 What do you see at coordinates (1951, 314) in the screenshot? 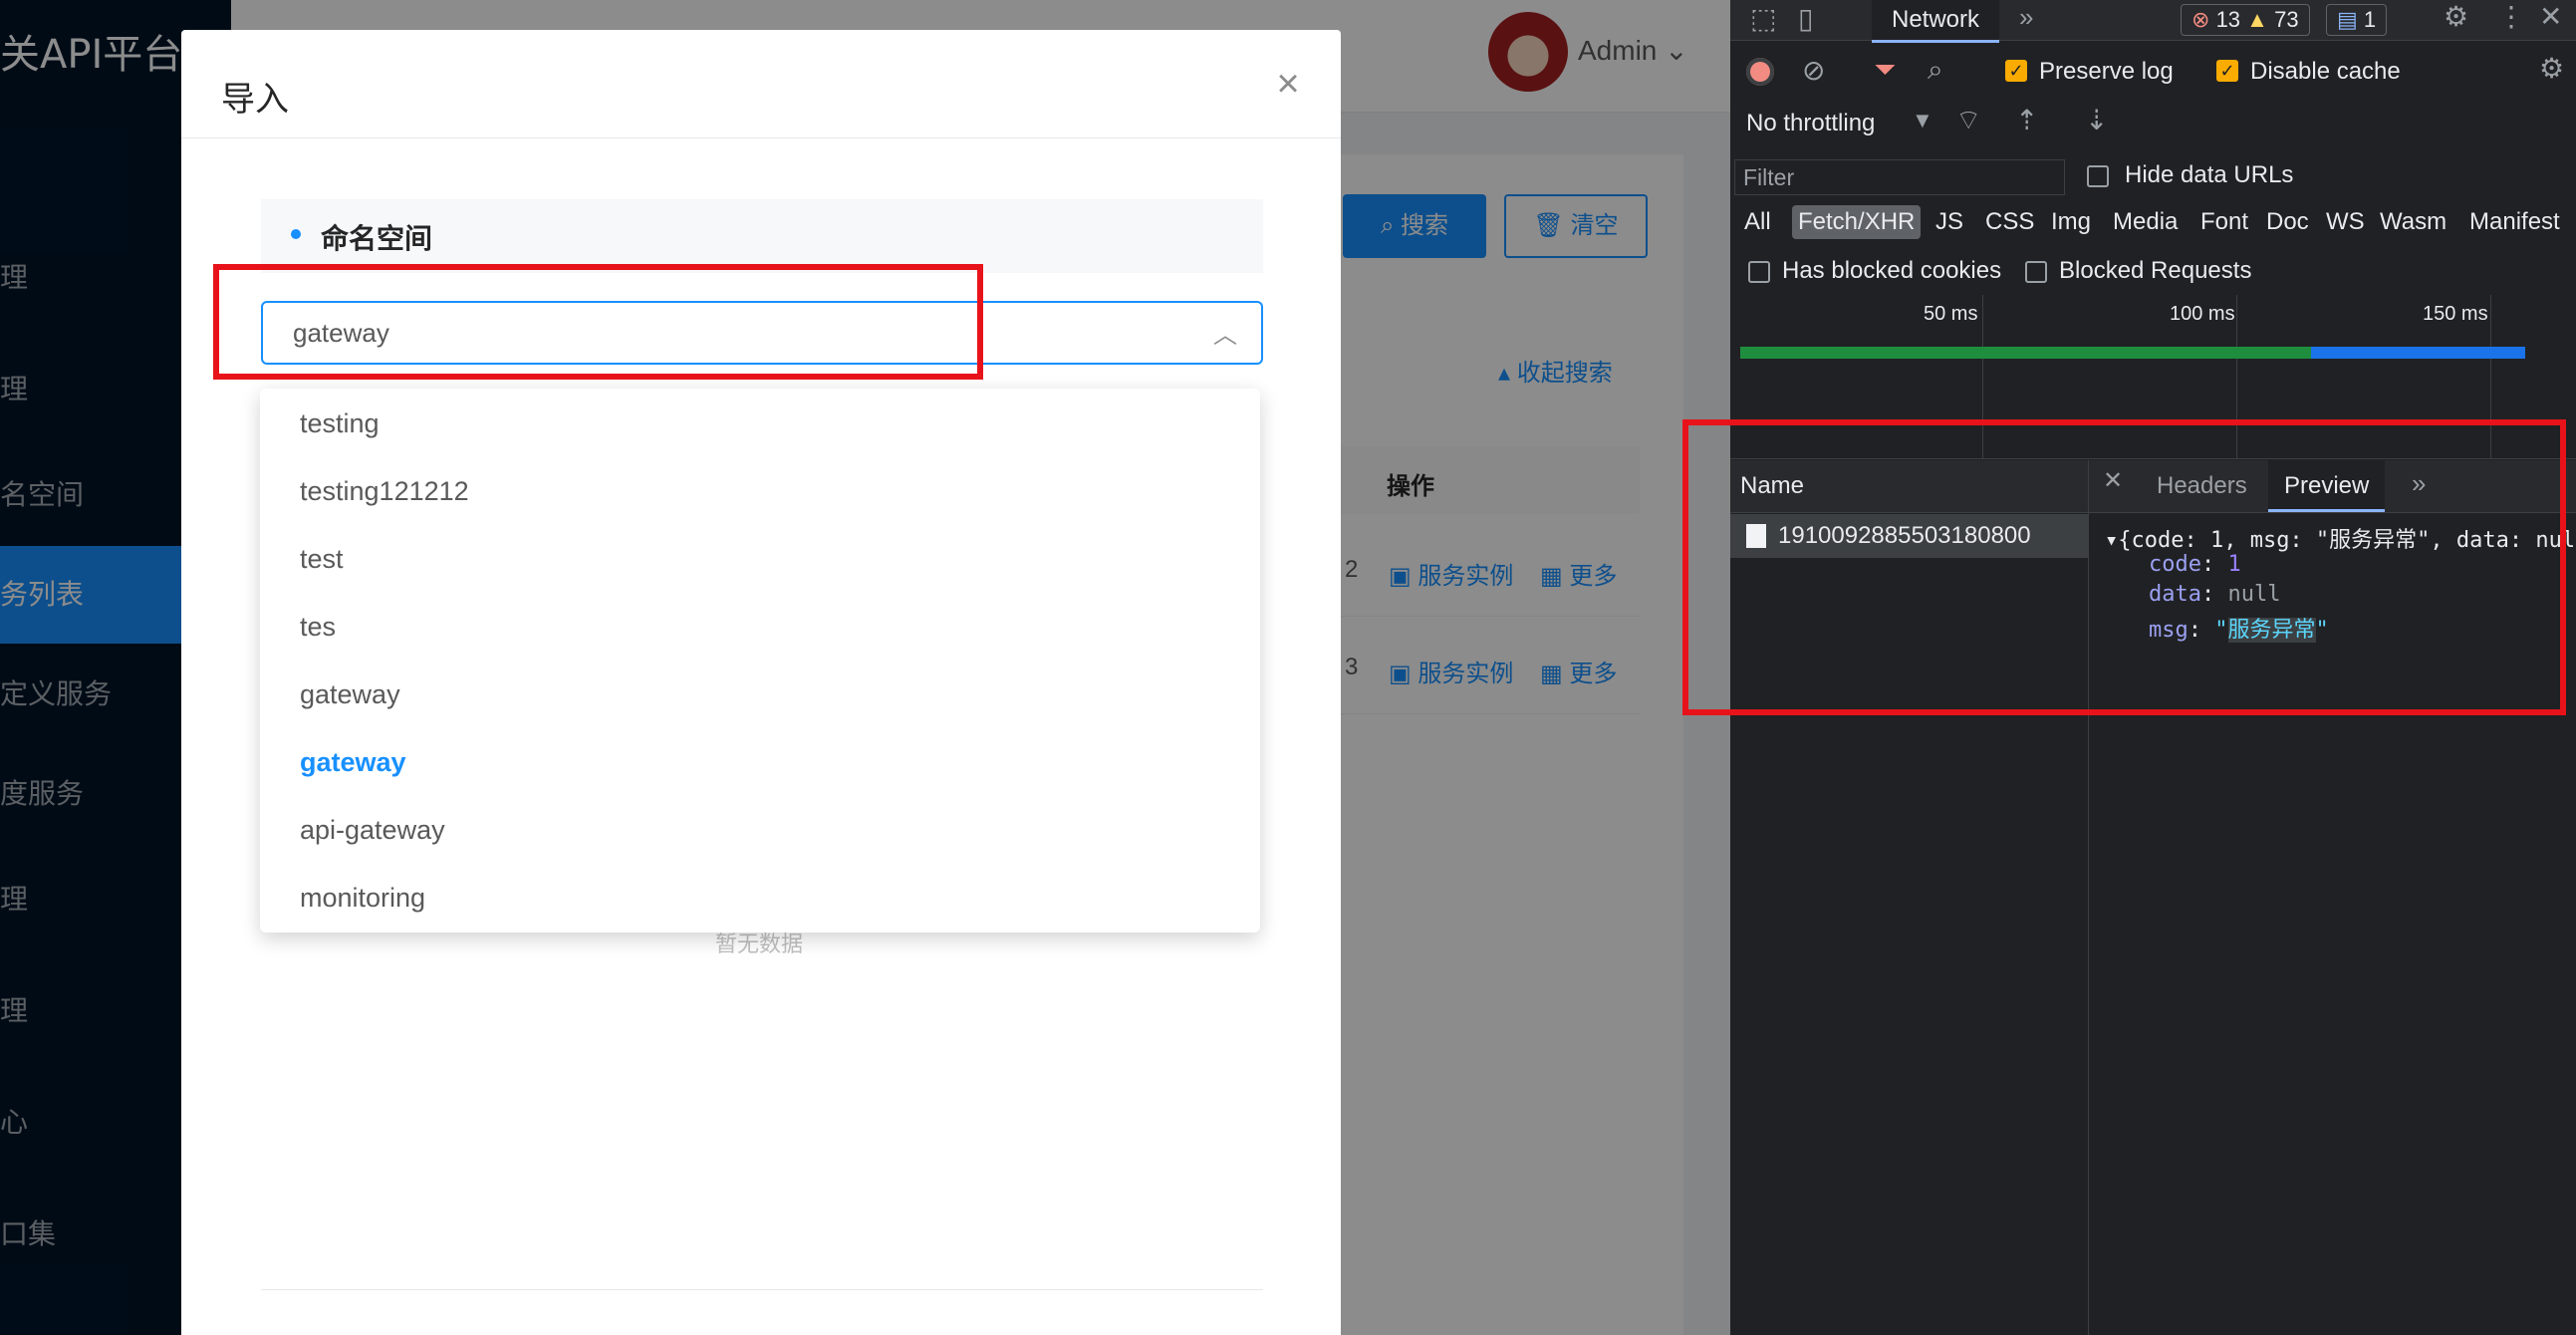
I see `timeline-tick: 50 ms` at bounding box center [1951, 314].